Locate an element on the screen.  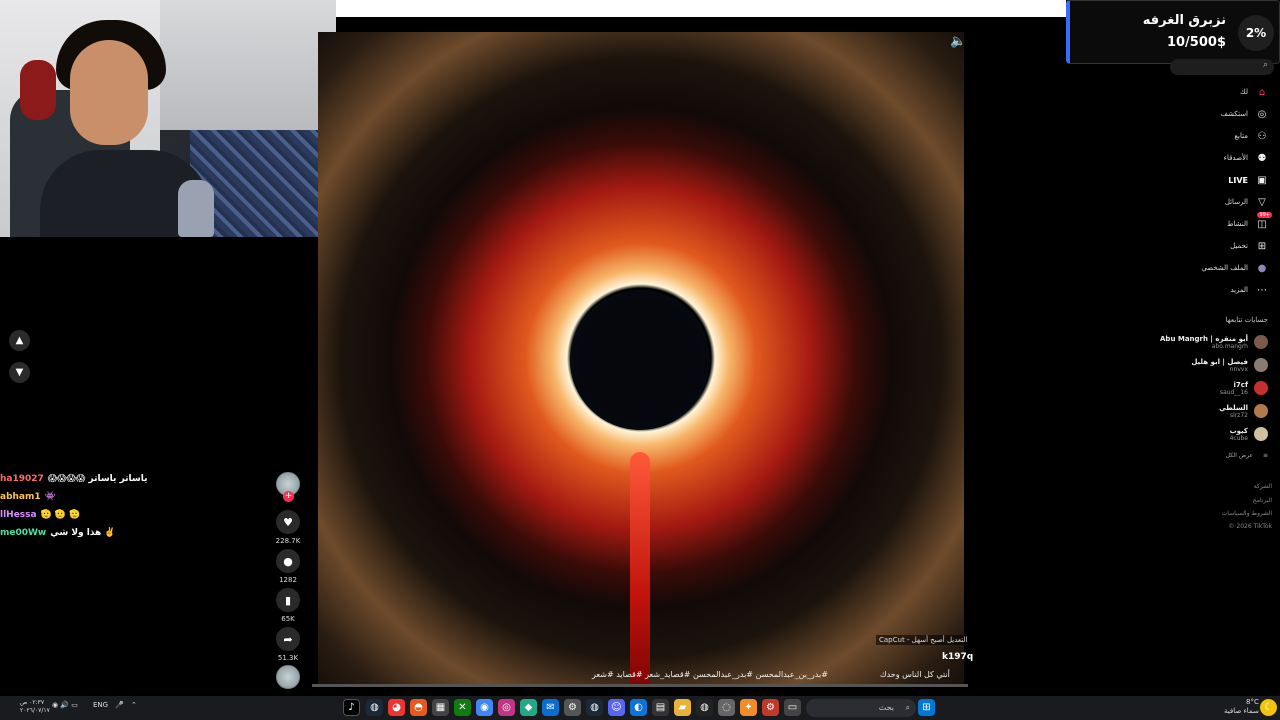
store-icon: ▤ is located at coordinates (660, 707).